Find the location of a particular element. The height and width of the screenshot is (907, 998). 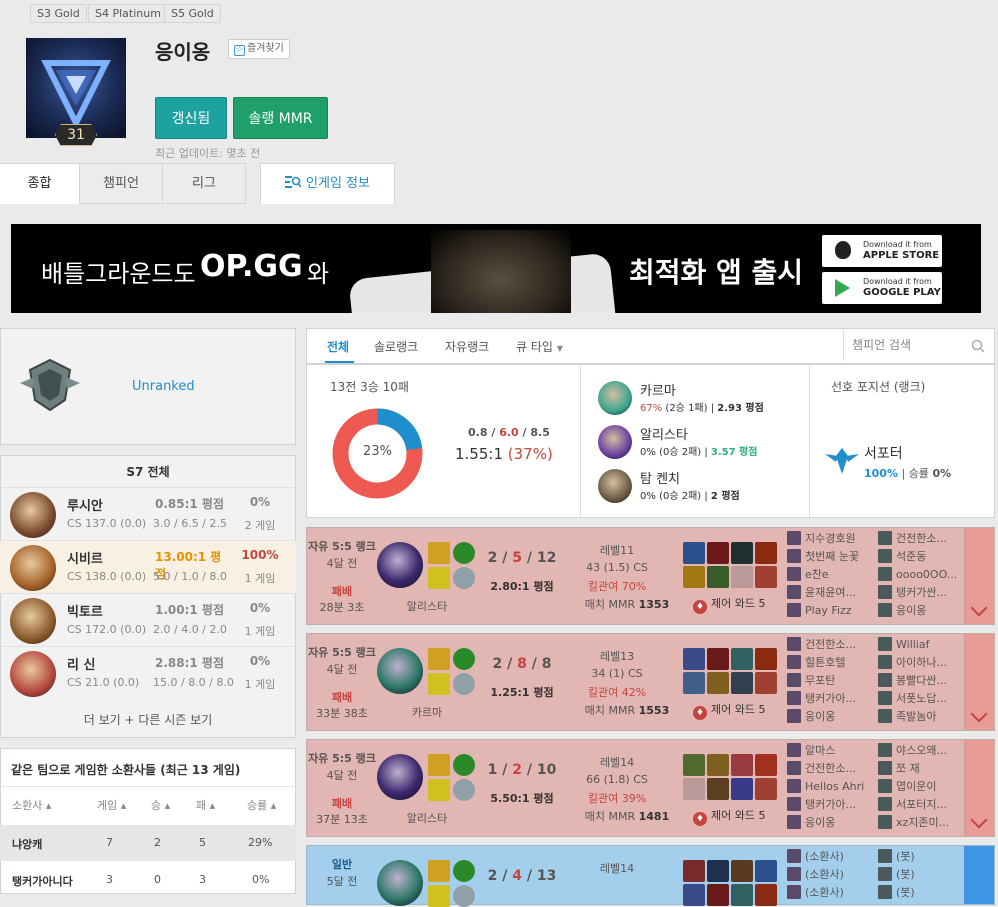

tab-summary: 종합 is located at coordinates (40, 183).